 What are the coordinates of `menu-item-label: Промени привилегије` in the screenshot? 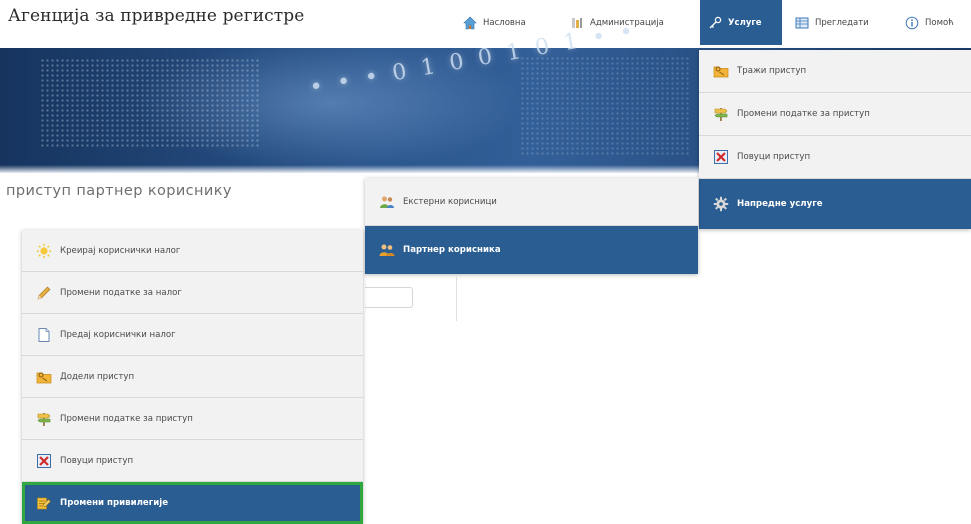 It's located at (114, 503).